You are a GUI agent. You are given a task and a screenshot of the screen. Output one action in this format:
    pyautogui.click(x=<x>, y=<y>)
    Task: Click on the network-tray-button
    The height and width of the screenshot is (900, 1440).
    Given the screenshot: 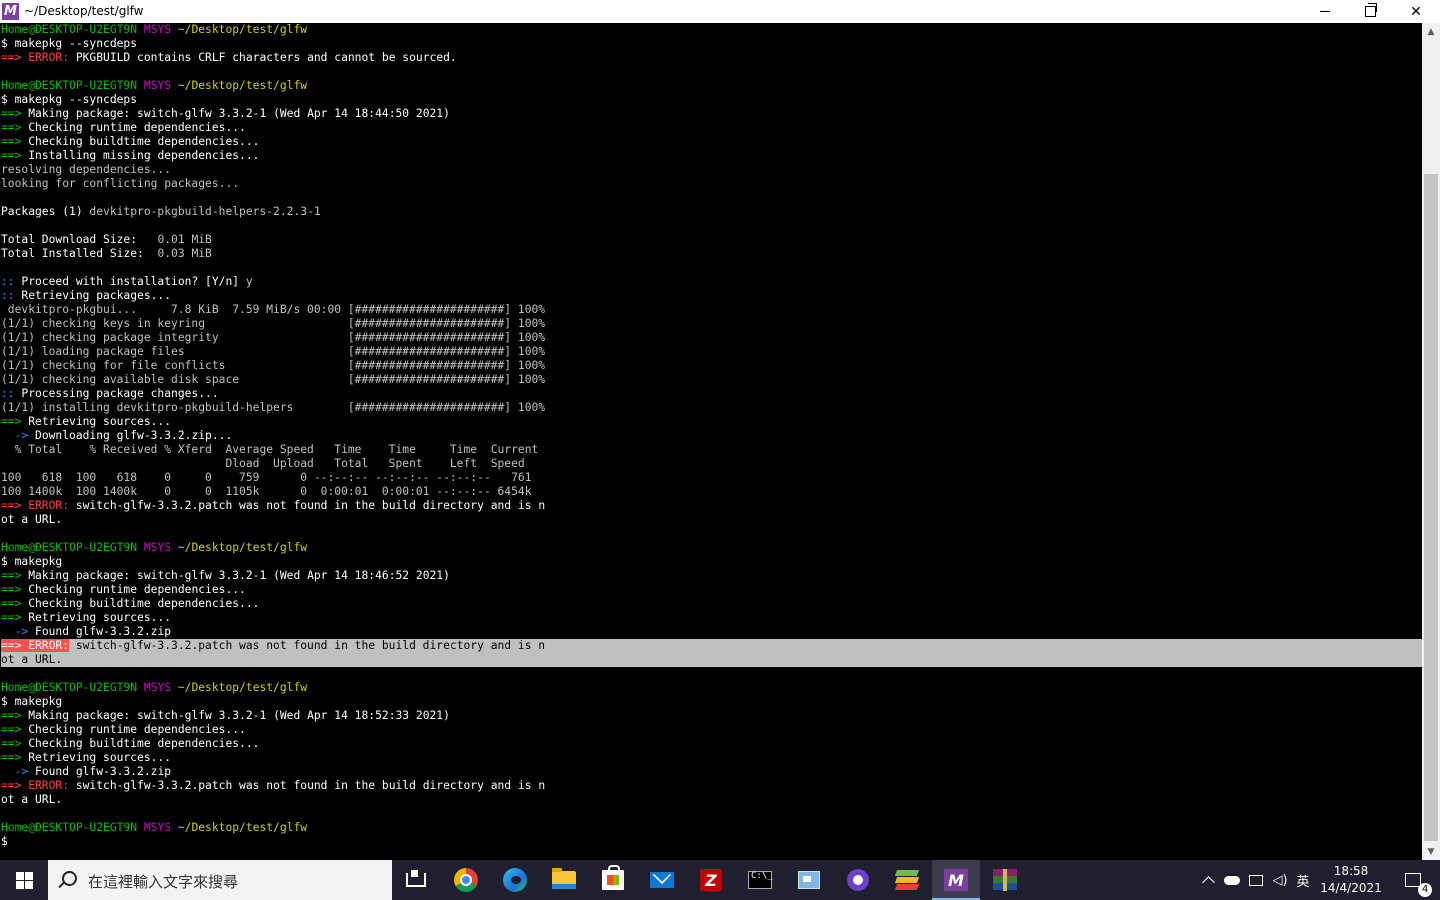 What is the action you would take?
    pyautogui.click(x=1256, y=880)
    